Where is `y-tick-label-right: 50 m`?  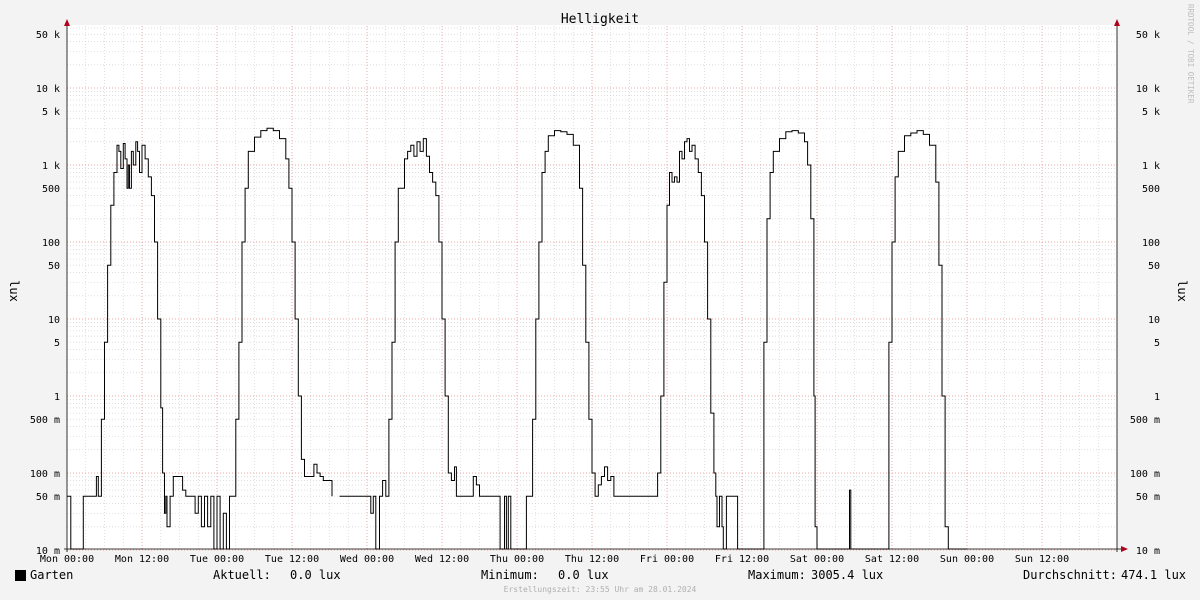 y-tick-label-right: 50 m is located at coordinates (1148, 497).